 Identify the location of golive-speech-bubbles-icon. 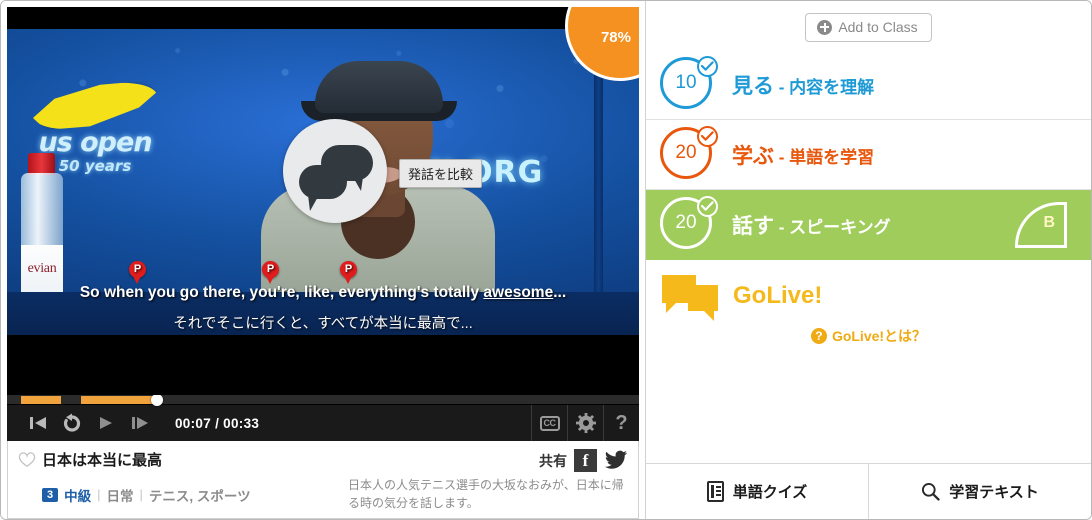
(691, 298).